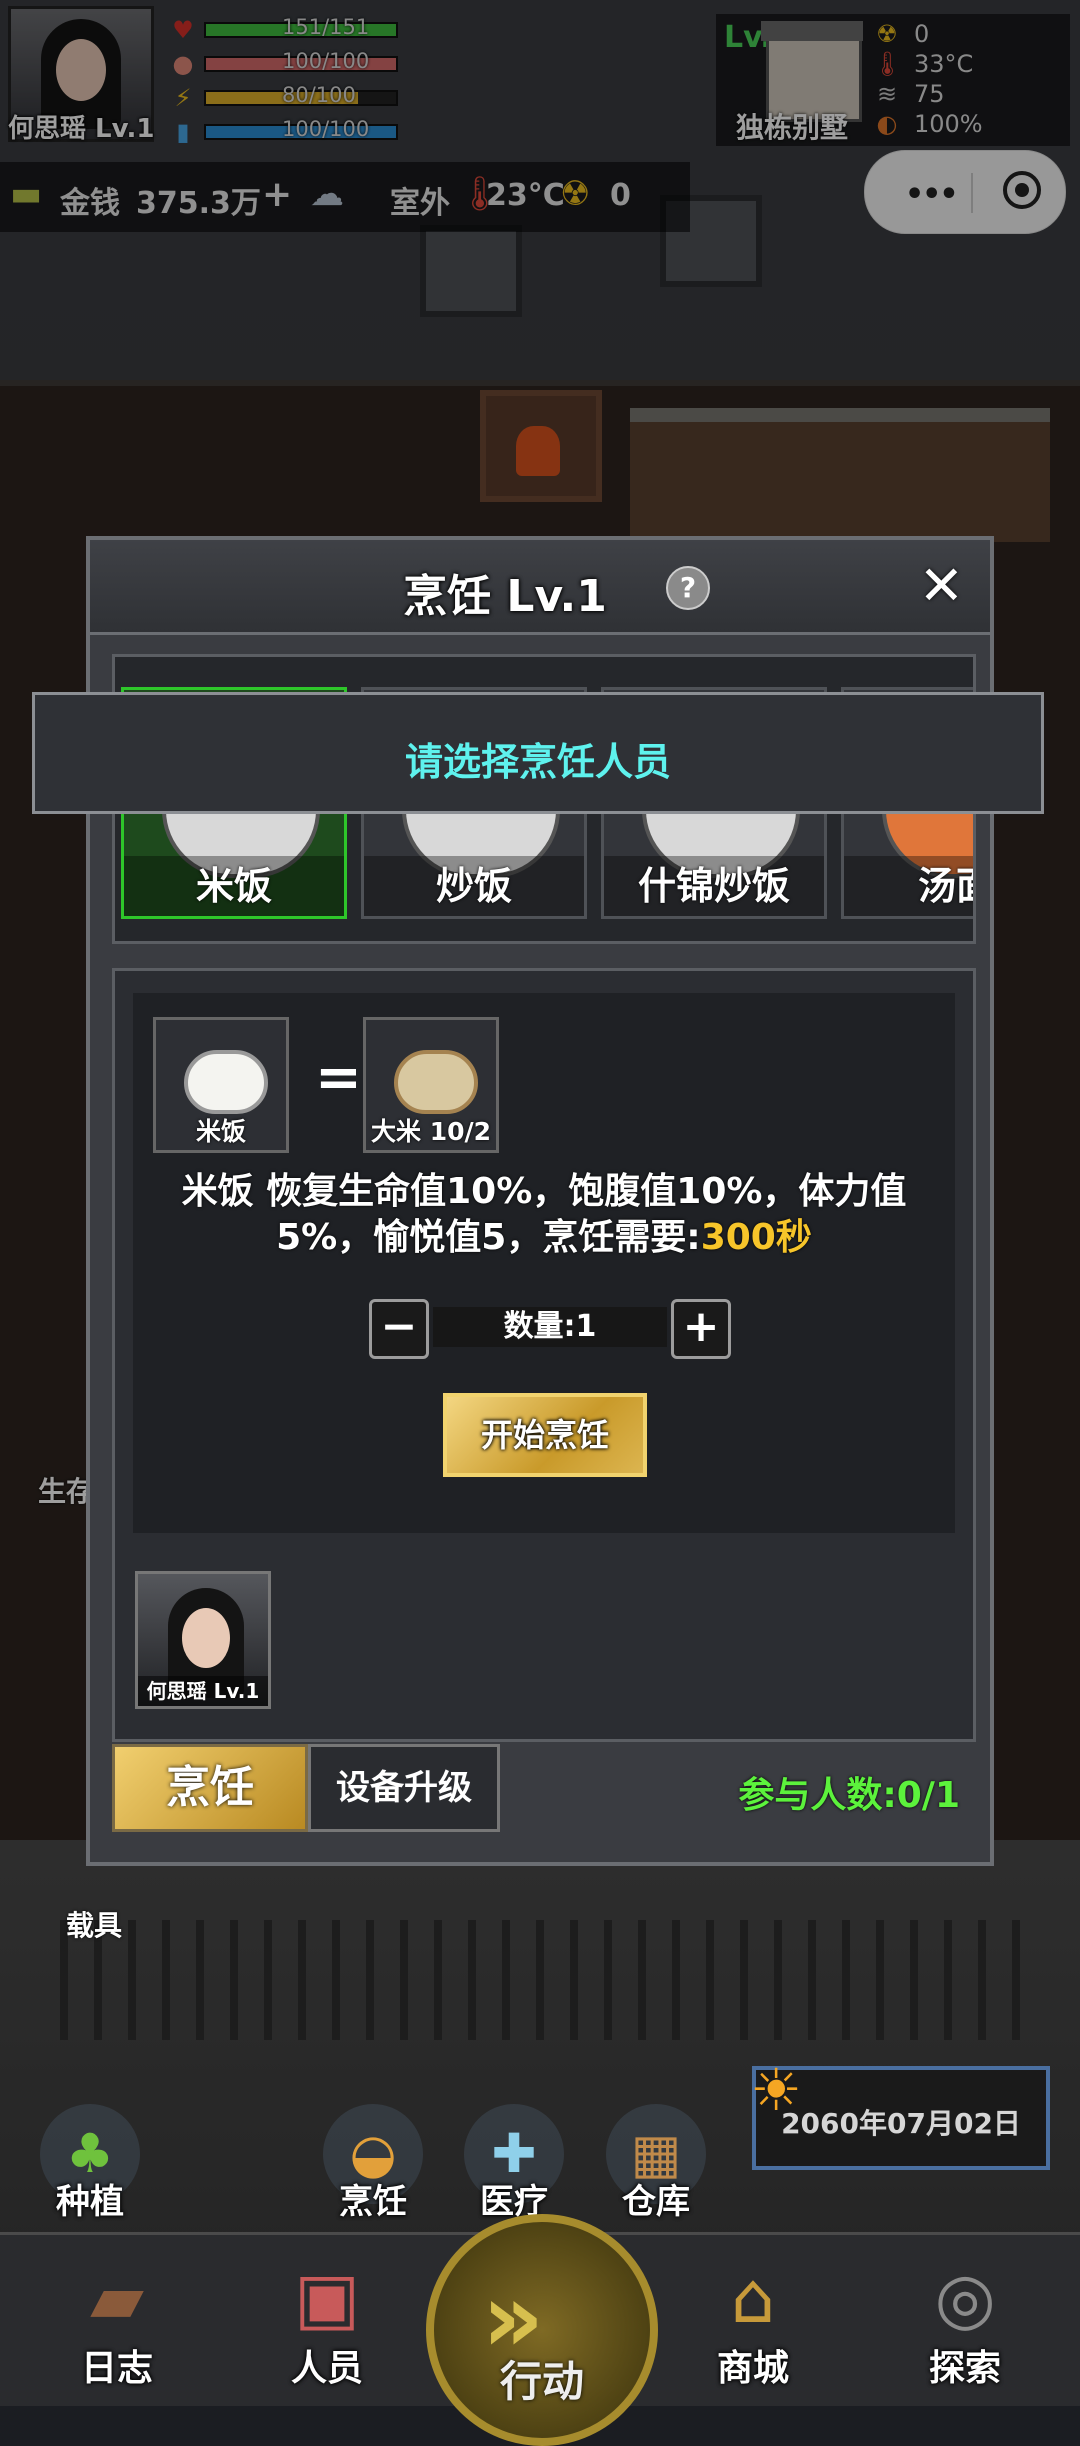 The image size is (1080, 2446). I want to click on rice-bowl-icon, so click(226, 1082).